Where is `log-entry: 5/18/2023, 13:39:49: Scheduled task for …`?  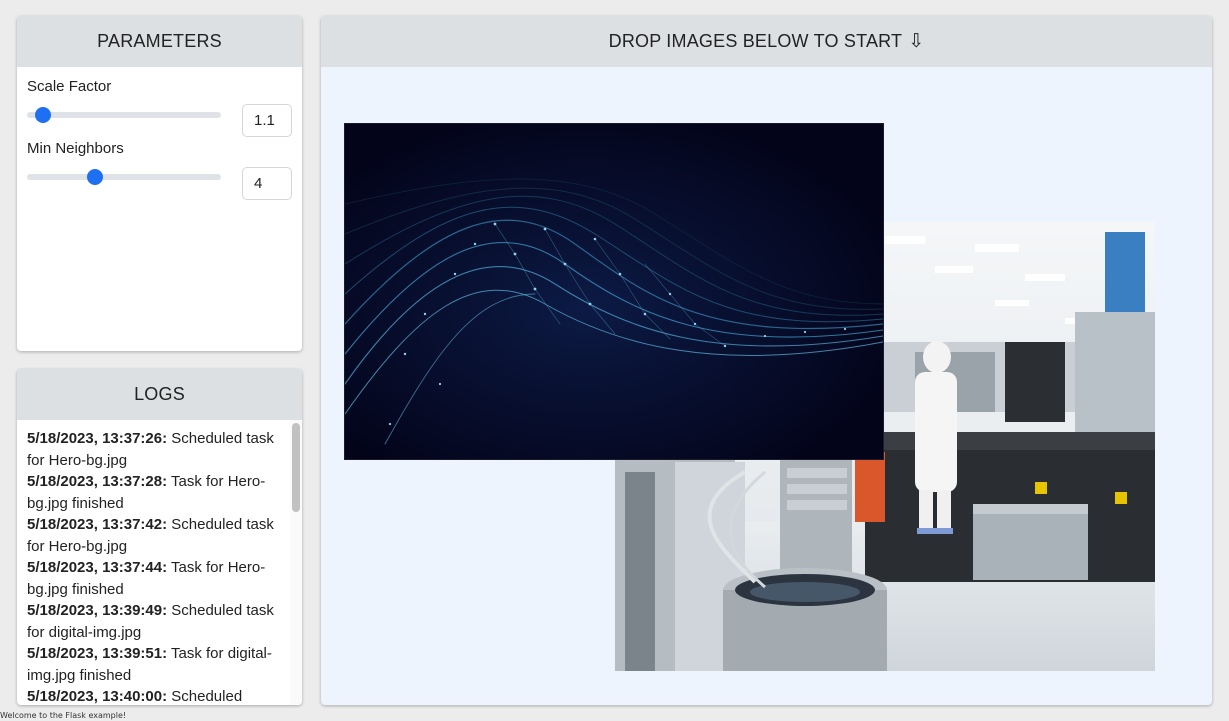 log-entry: 5/18/2023, 13:39:49: Scheduled task for … is located at coordinates (155, 621).